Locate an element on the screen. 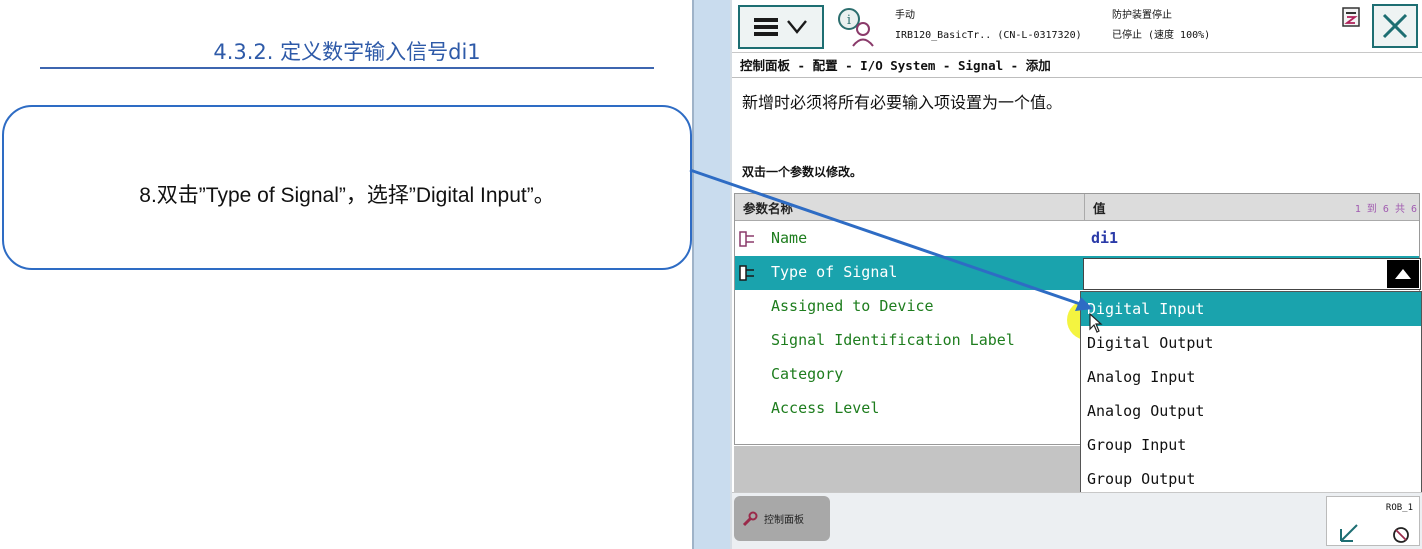 The width and height of the screenshot is (1422, 549). step-callout: 8.双击”Type of Signal”，选择”Digital Input”。 is located at coordinates (347, 187).